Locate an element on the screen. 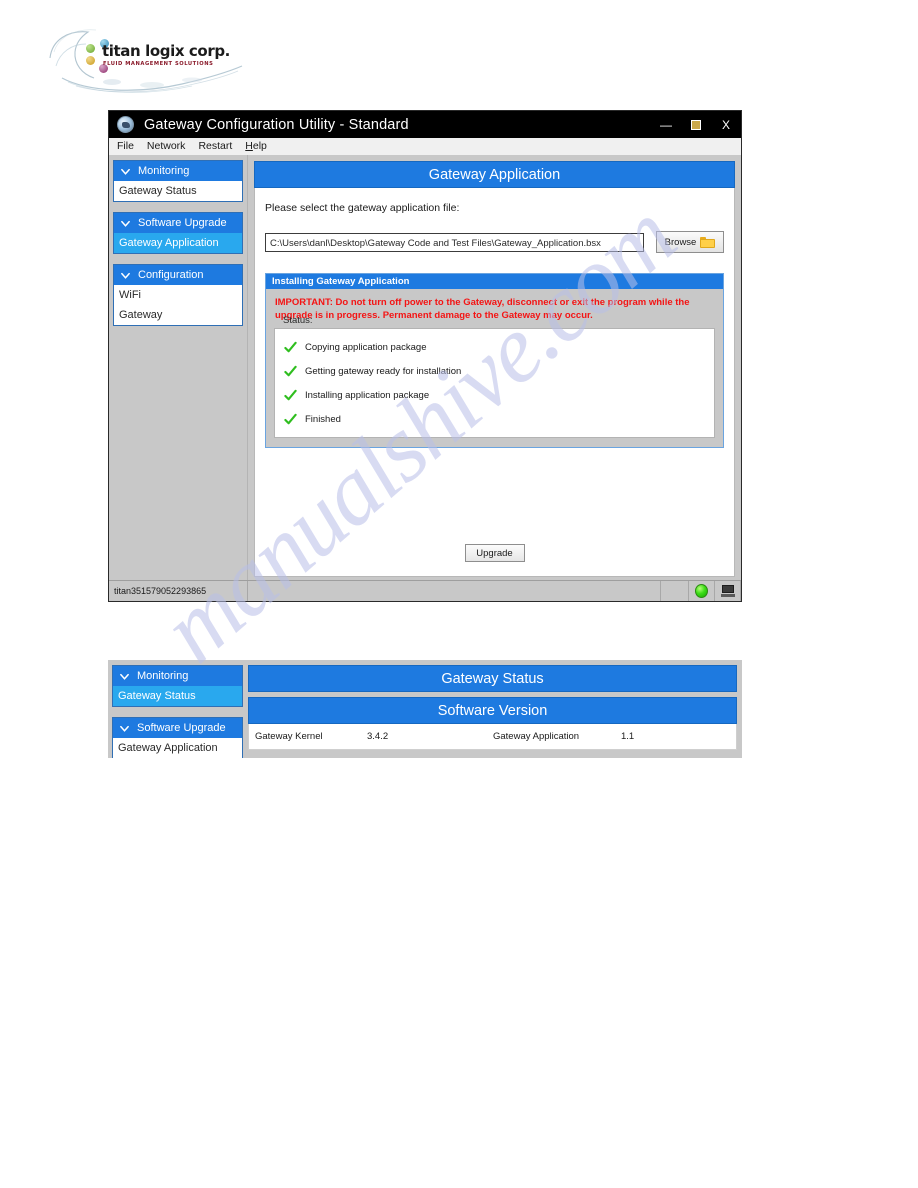 The height and width of the screenshot is (1188, 918). status-step: Getting gateway ready for installation is located at coordinates (494, 371).